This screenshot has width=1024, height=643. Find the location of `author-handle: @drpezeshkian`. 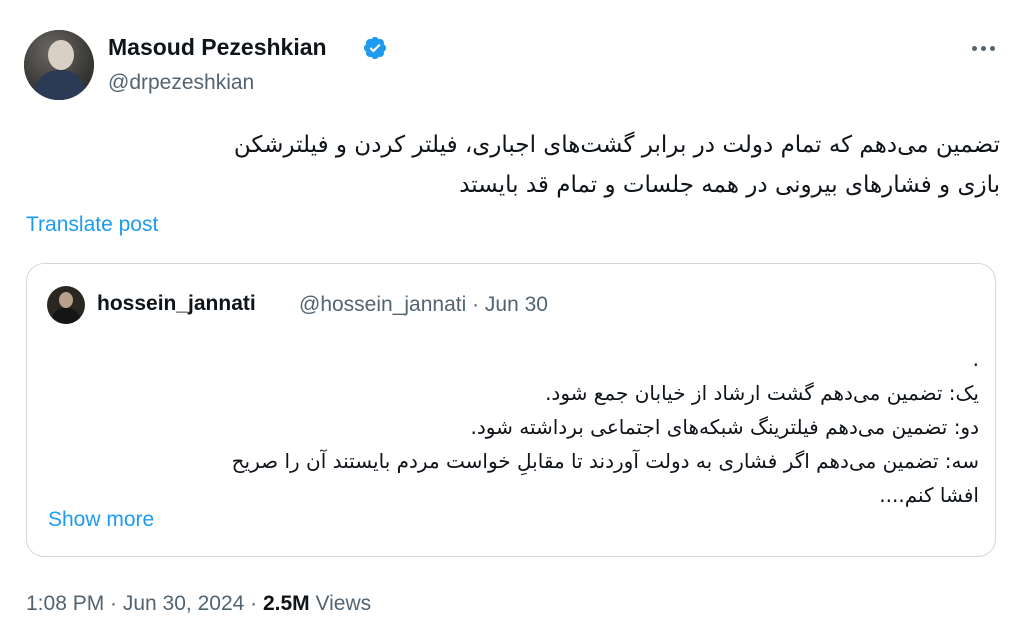

author-handle: @drpezeshkian is located at coordinates (181, 83).